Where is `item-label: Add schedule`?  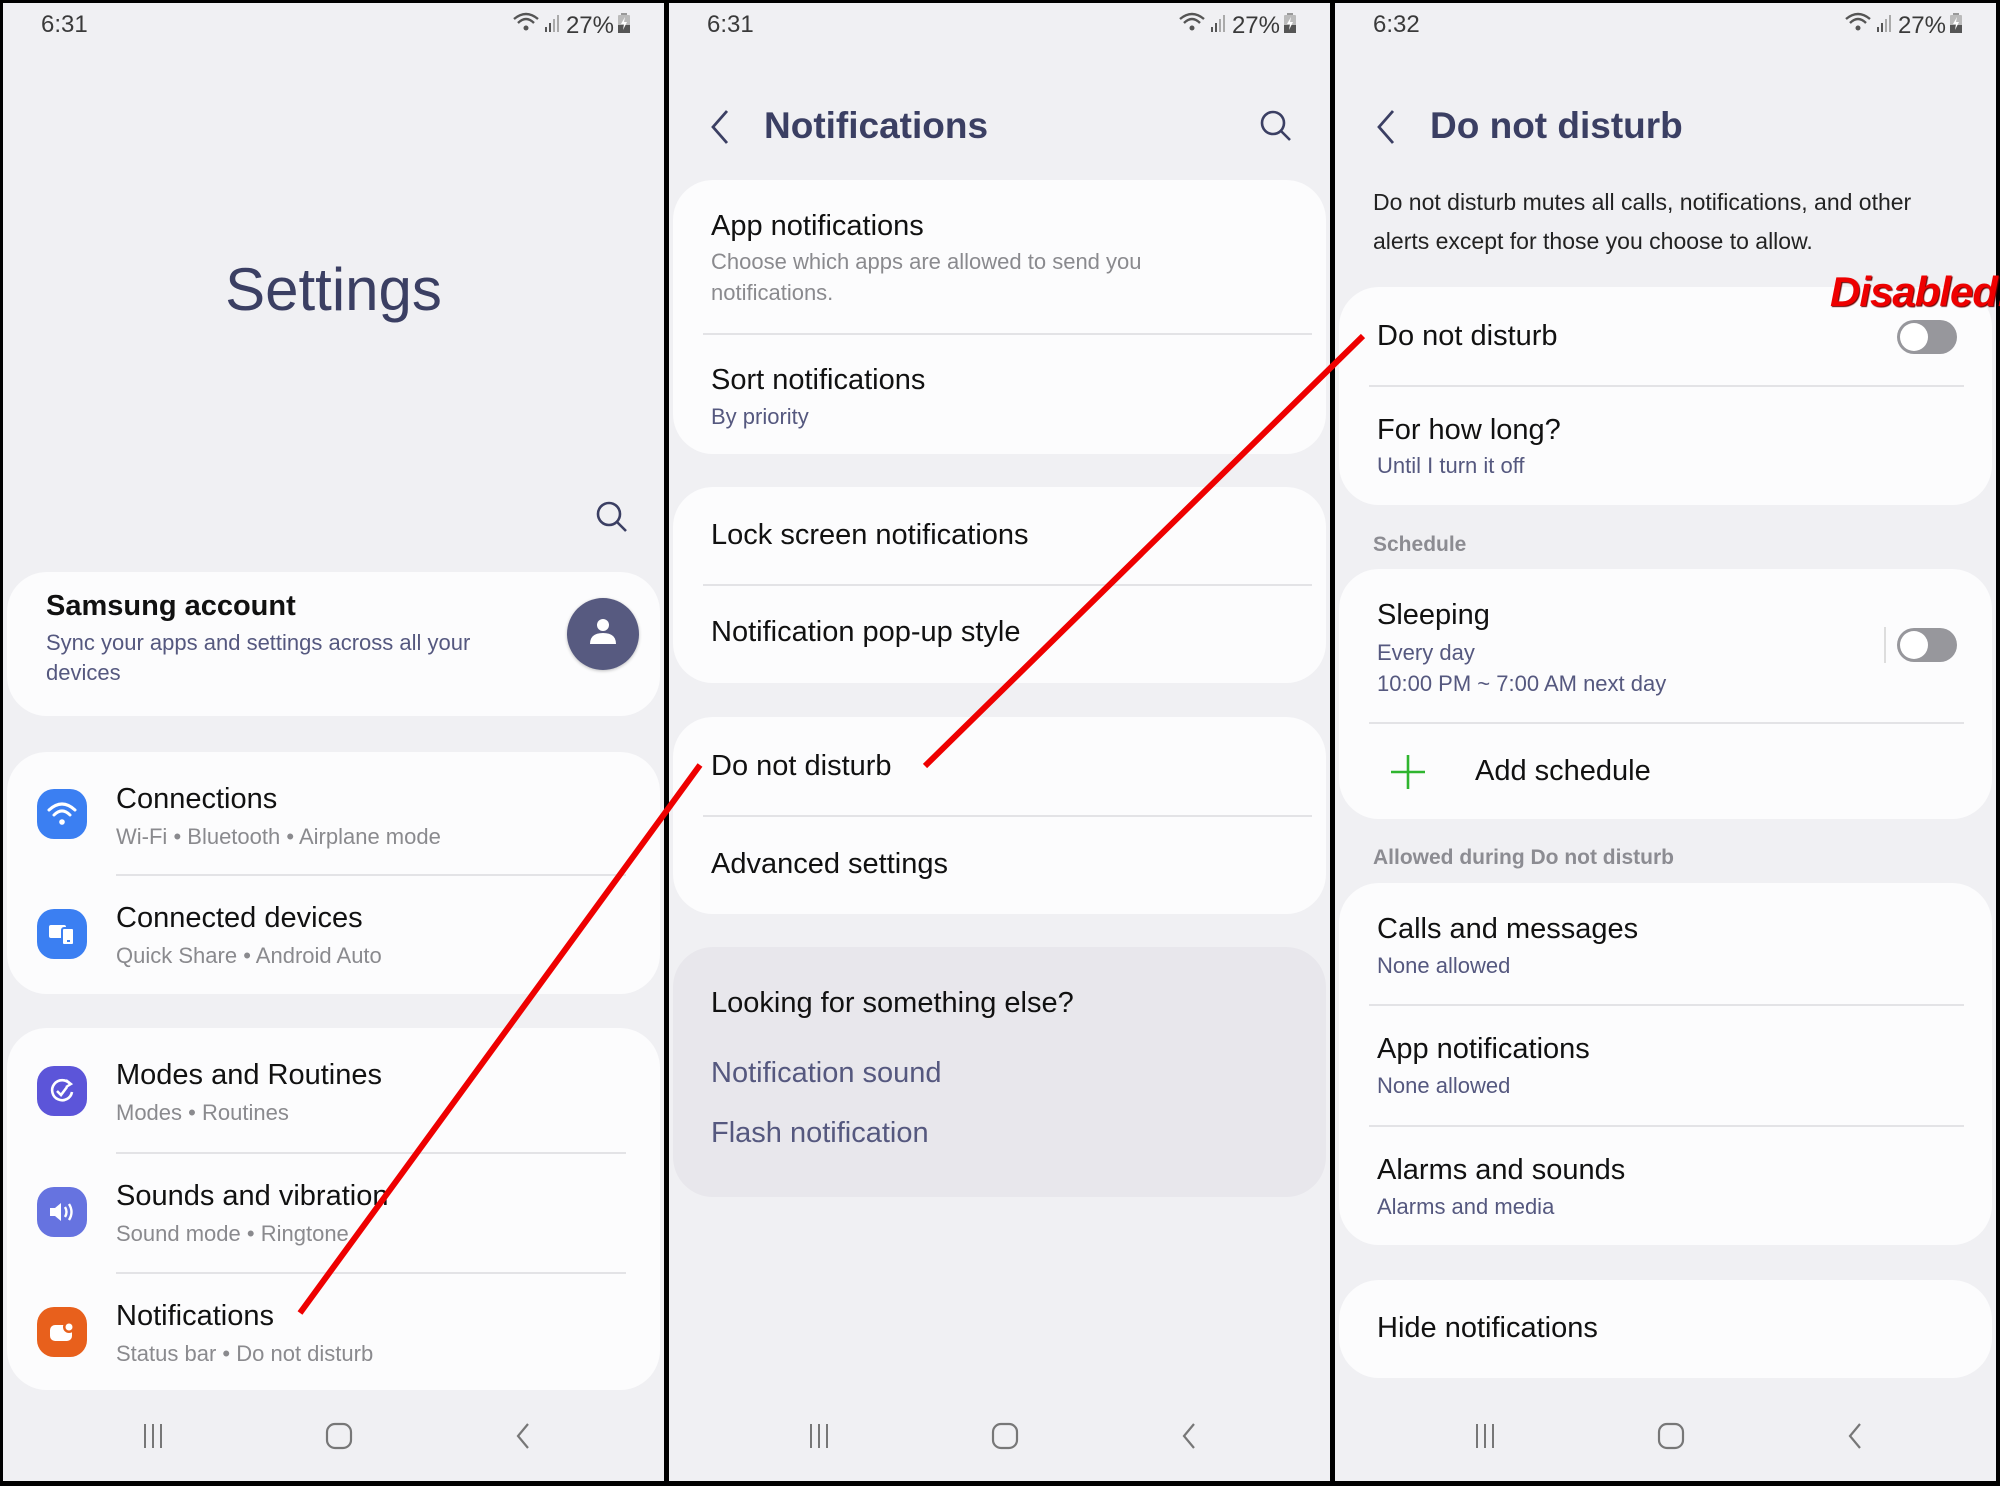 item-label: Add schedule is located at coordinates (1563, 771).